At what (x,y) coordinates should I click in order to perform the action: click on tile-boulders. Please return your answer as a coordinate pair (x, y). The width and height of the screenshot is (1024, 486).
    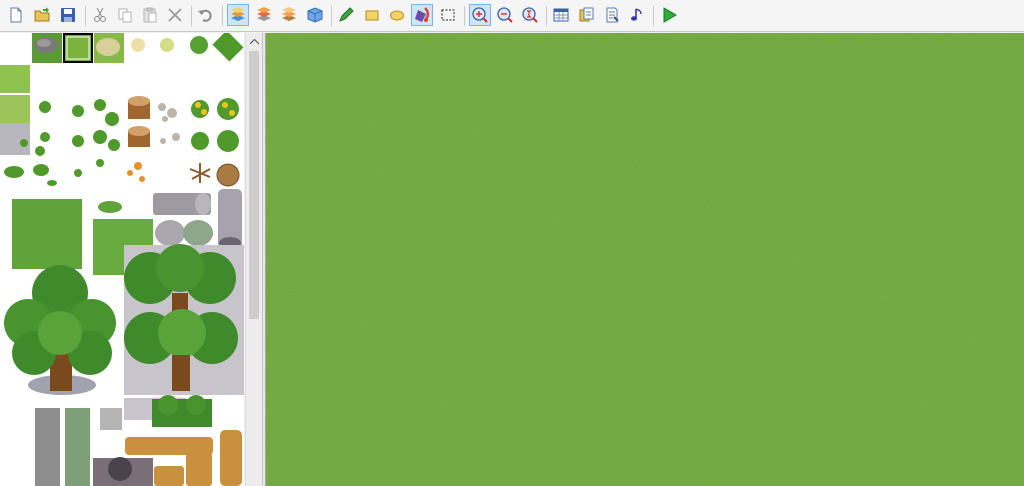
    Looking at the image, I should click on (184, 233).